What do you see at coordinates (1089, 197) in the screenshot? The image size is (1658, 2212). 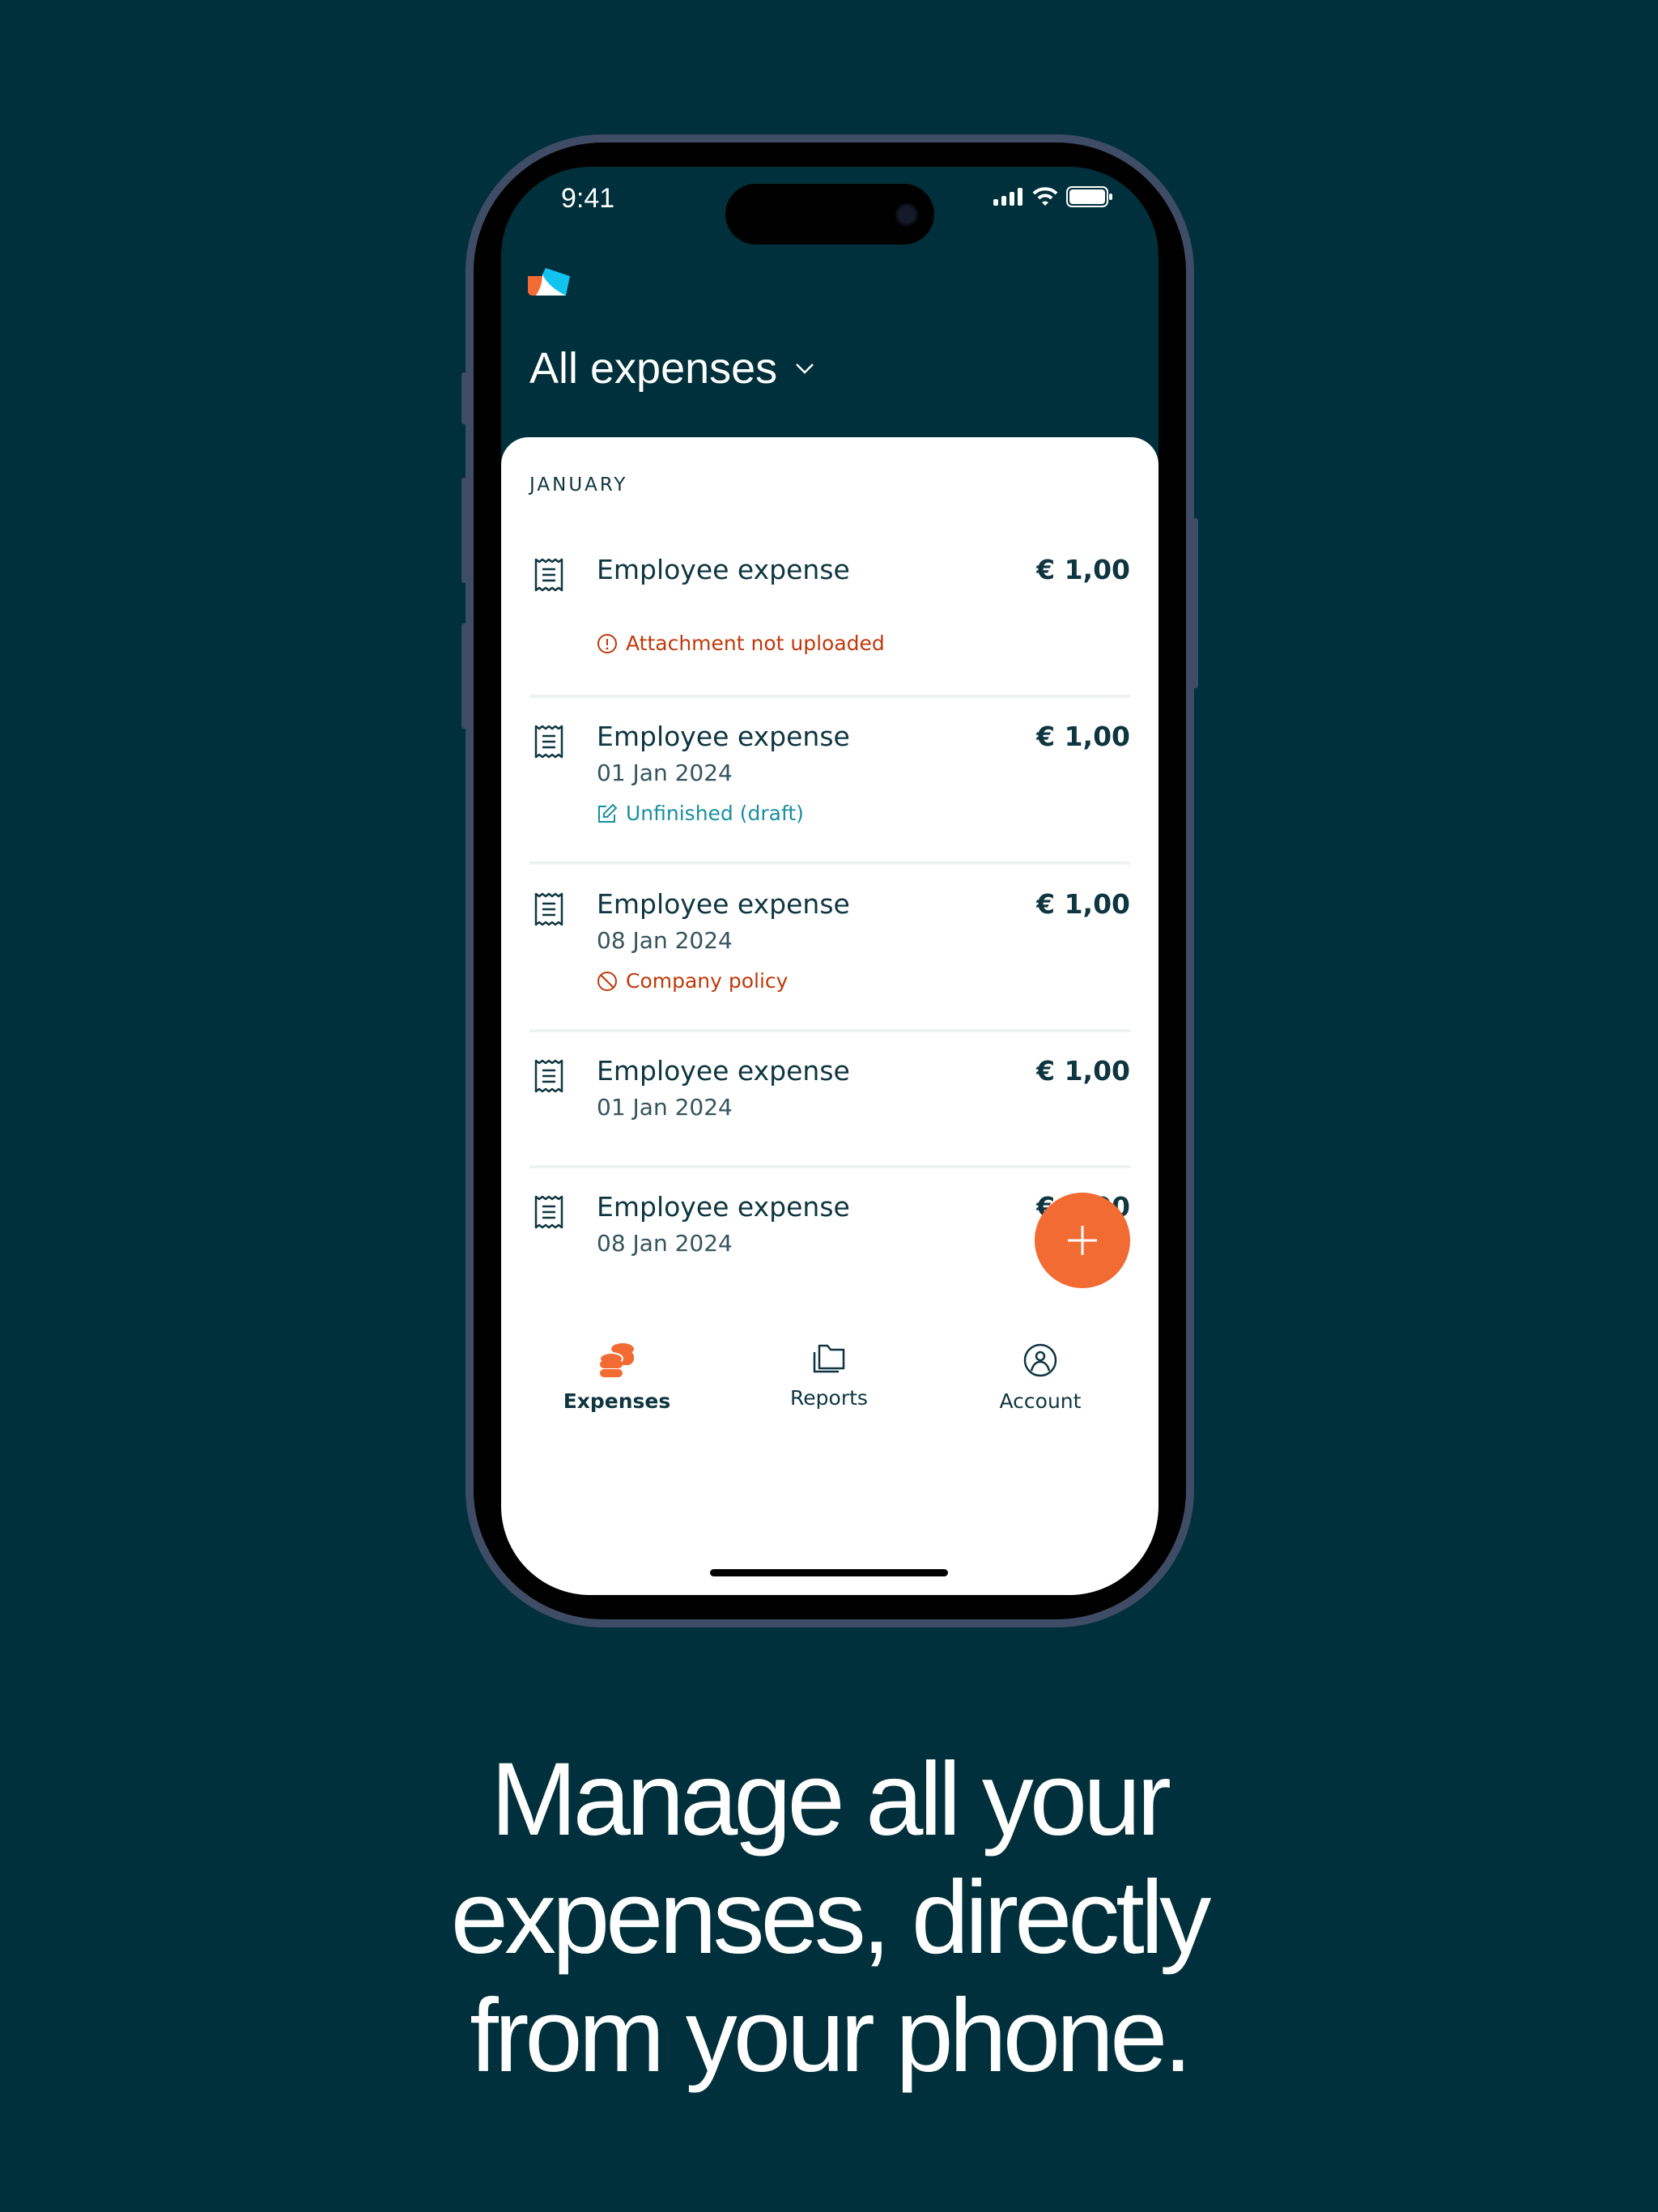 I see `battery-icon` at bounding box center [1089, 197].